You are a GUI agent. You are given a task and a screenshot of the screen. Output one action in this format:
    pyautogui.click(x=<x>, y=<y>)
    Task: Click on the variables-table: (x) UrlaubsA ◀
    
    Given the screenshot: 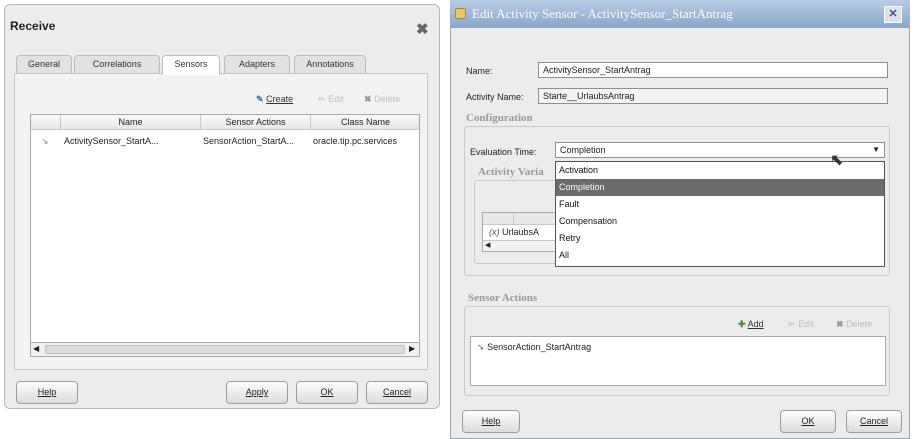 What is the action you would take?
    pyautogui.click(x=522, y=232)
    